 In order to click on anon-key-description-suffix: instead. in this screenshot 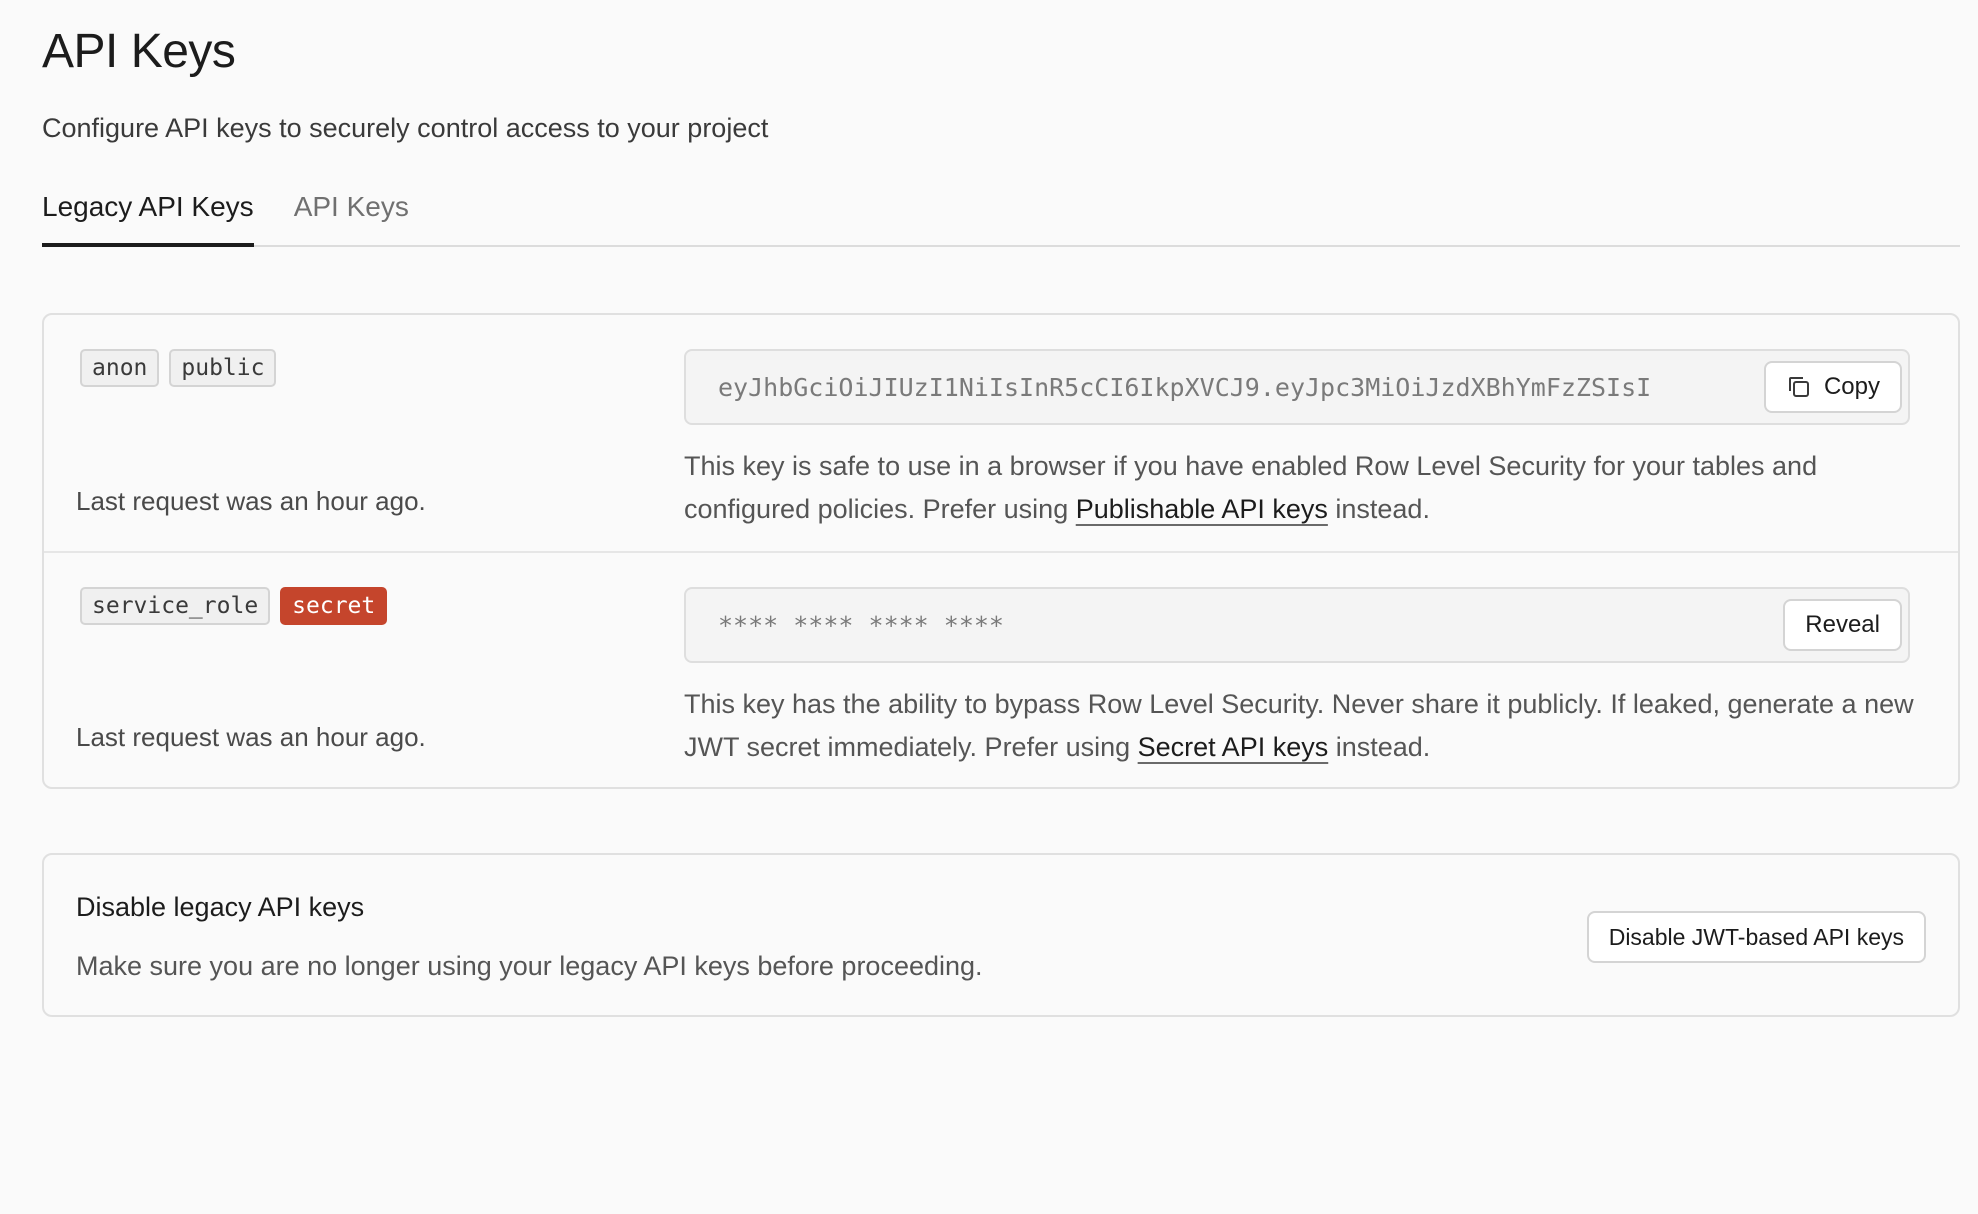, I will do `click(1378, 509)`.